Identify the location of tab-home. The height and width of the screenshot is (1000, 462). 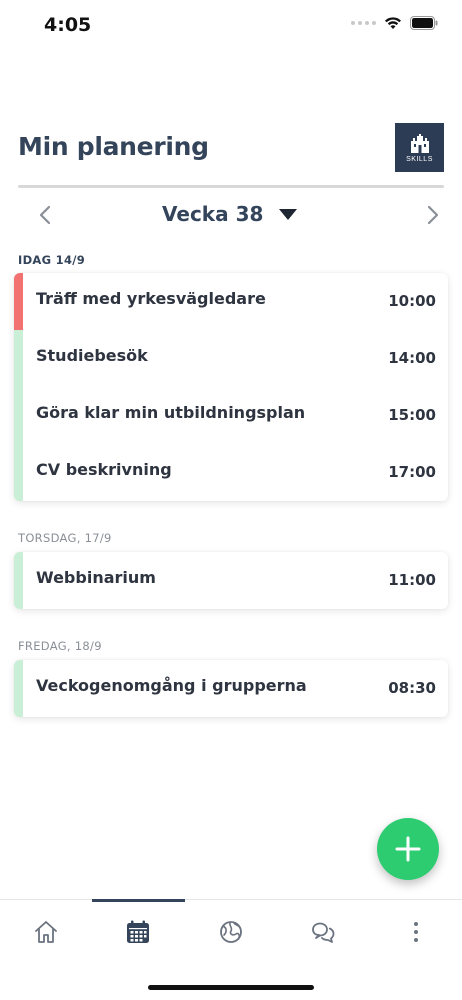
(46, 932).